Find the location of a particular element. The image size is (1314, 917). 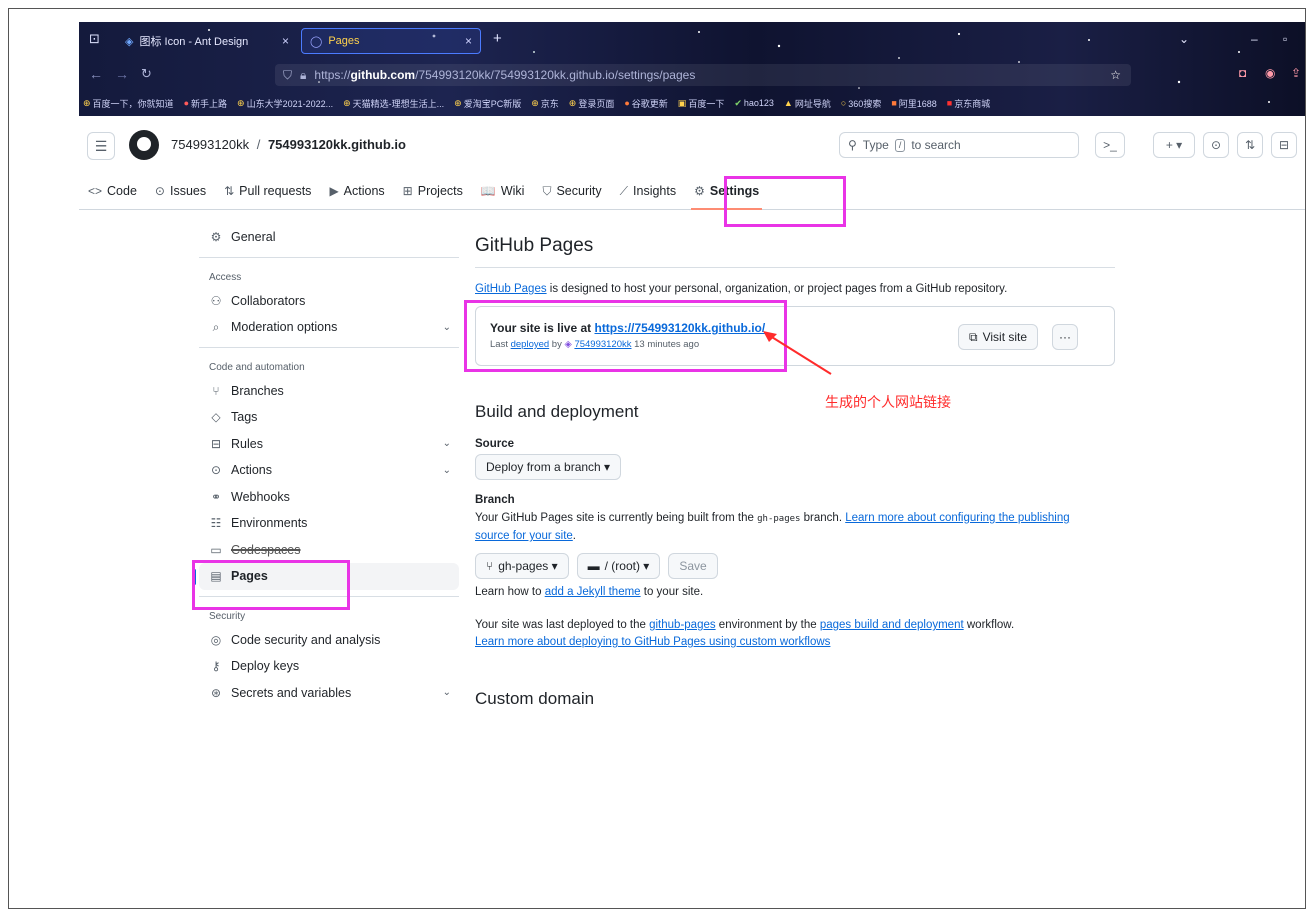

owner-link: 754993120kk is located at coordinates (210, 144).